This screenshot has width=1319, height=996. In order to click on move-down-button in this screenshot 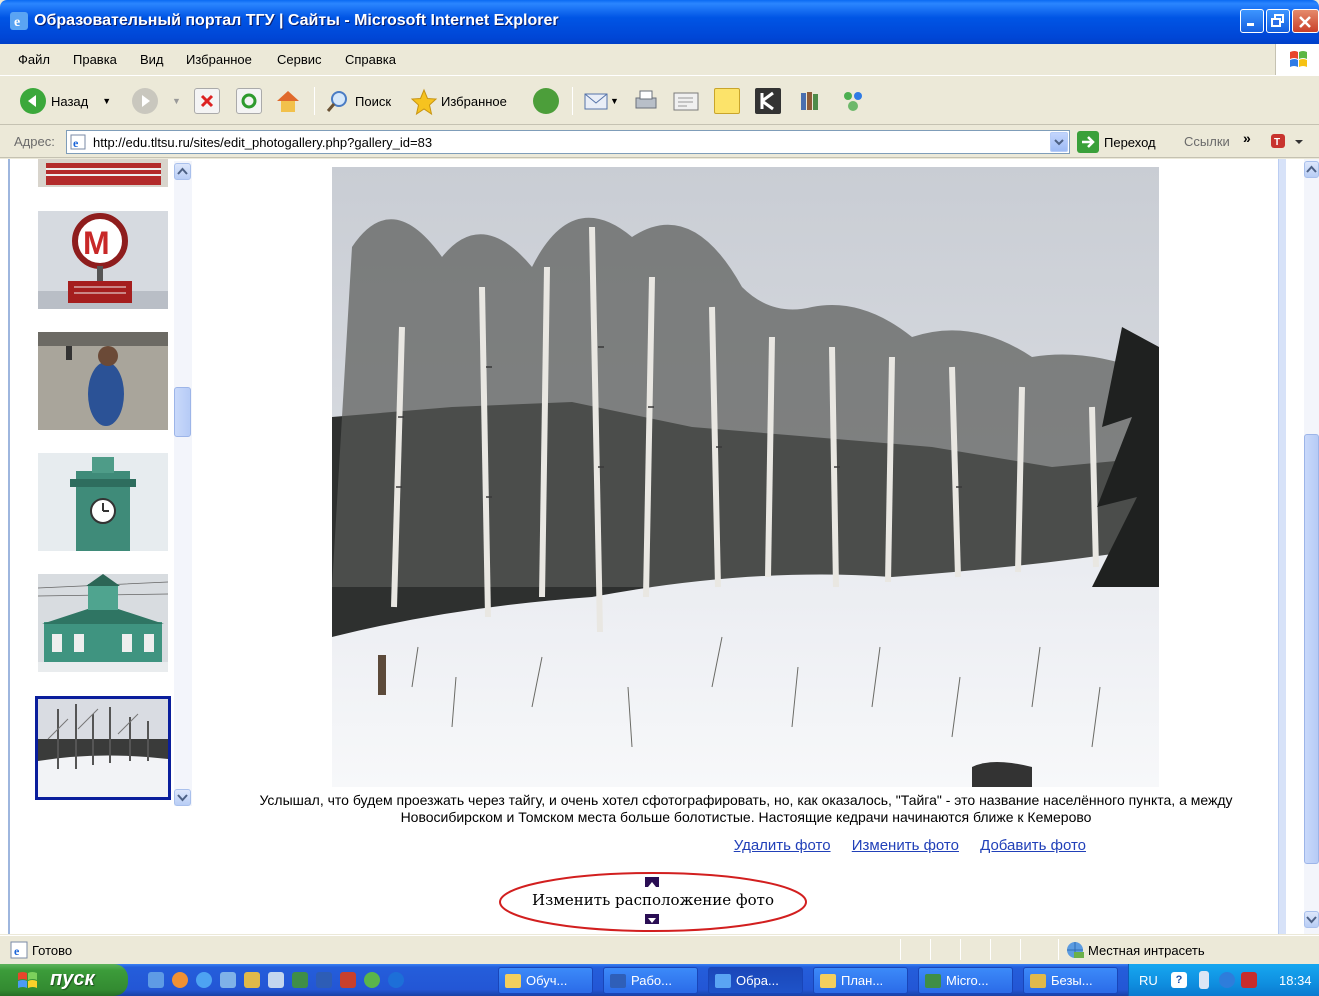, I will do `click(652, 919)`.